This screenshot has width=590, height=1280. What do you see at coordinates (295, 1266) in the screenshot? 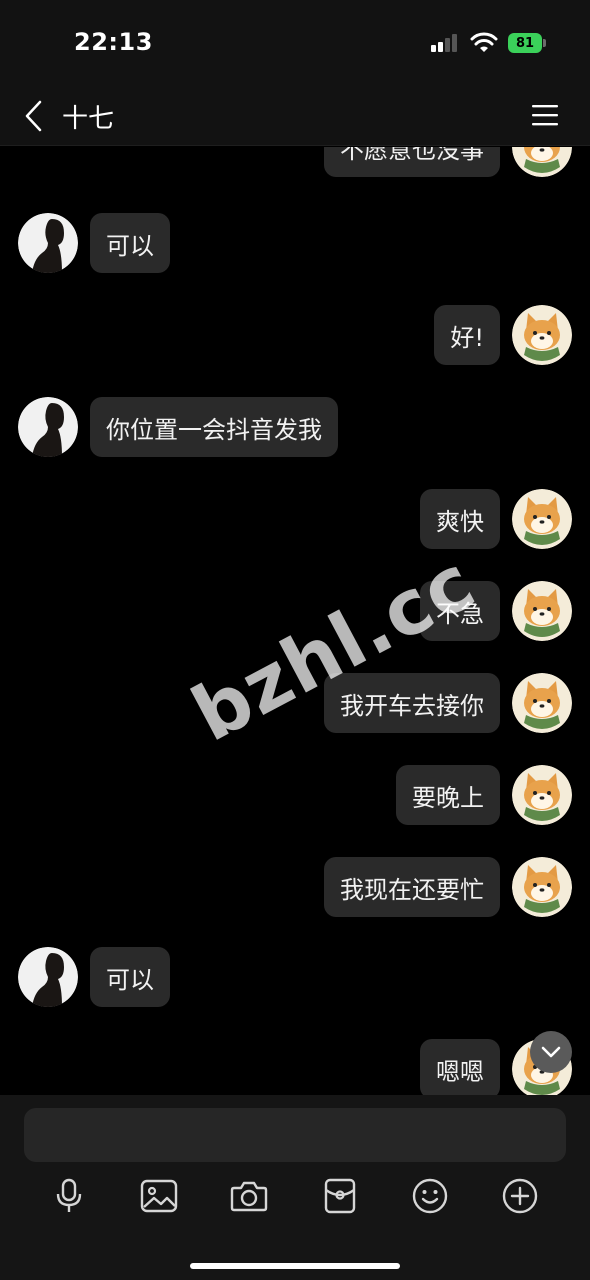
I see `home-indicator` at bounding box center [295, 1266].